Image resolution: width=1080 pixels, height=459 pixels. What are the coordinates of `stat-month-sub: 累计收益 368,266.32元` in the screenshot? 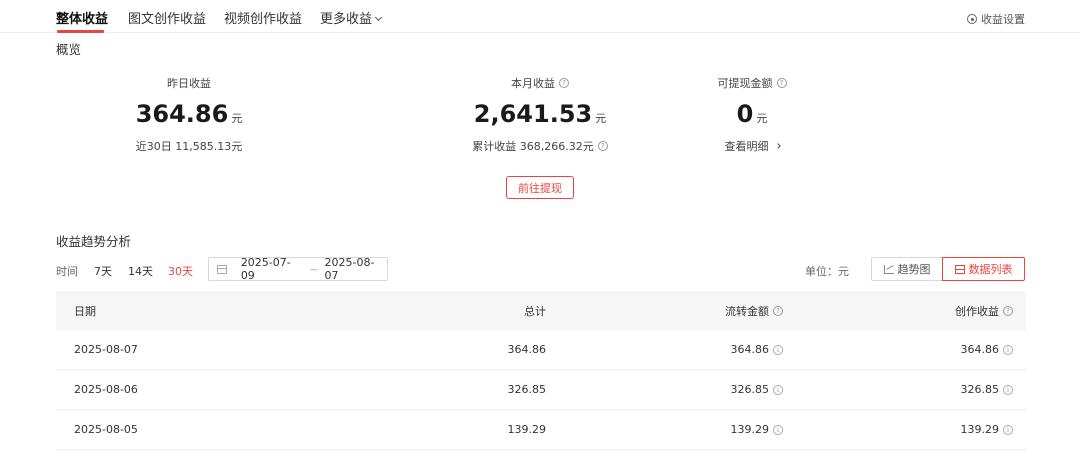 It's located at (533, 146).